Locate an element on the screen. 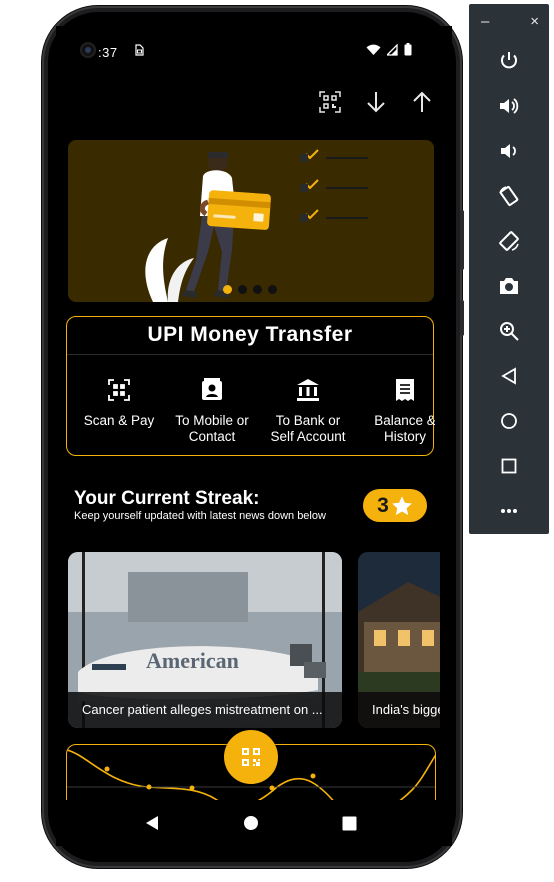 The image size is (554, 882). rotate-right-icon is located at coordinates (509, 240).